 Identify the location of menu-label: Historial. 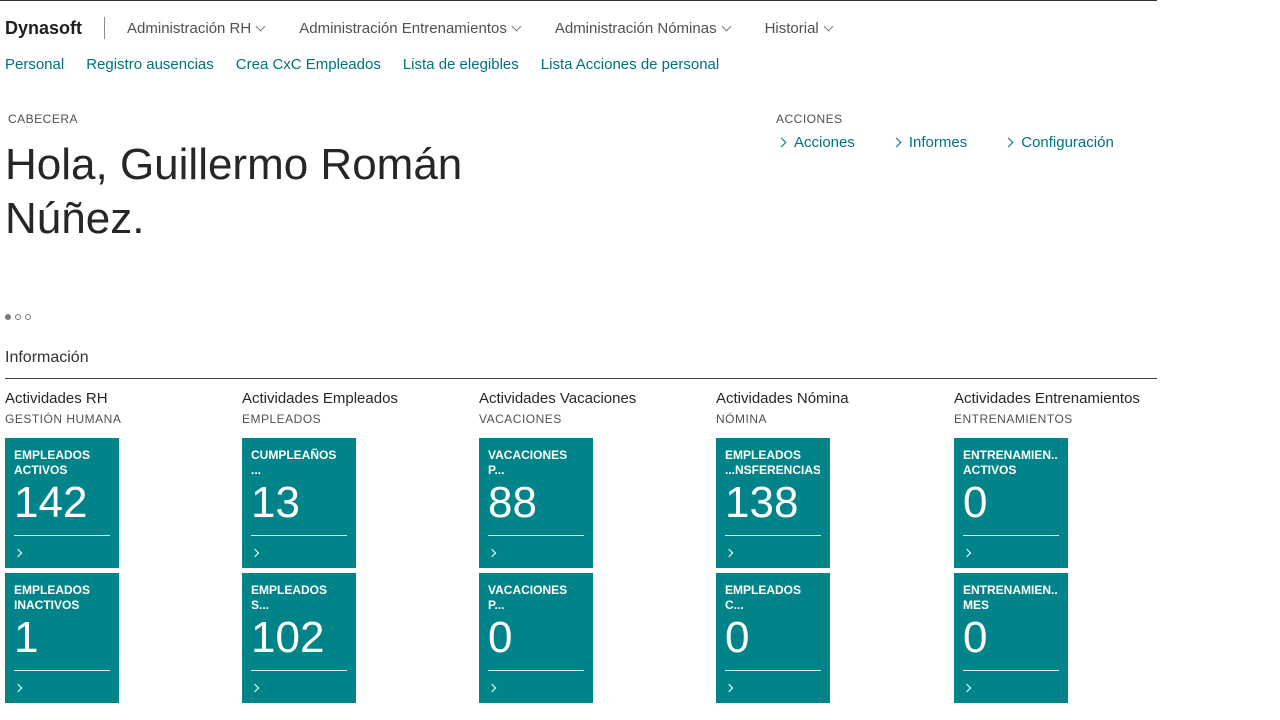
(791, 28).